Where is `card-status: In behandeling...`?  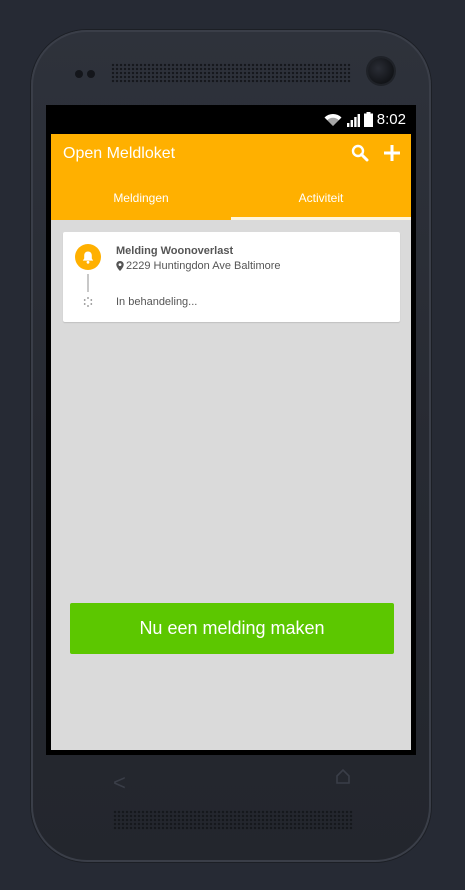
card-status: In behandeling... is located at coordinates (157, 302).